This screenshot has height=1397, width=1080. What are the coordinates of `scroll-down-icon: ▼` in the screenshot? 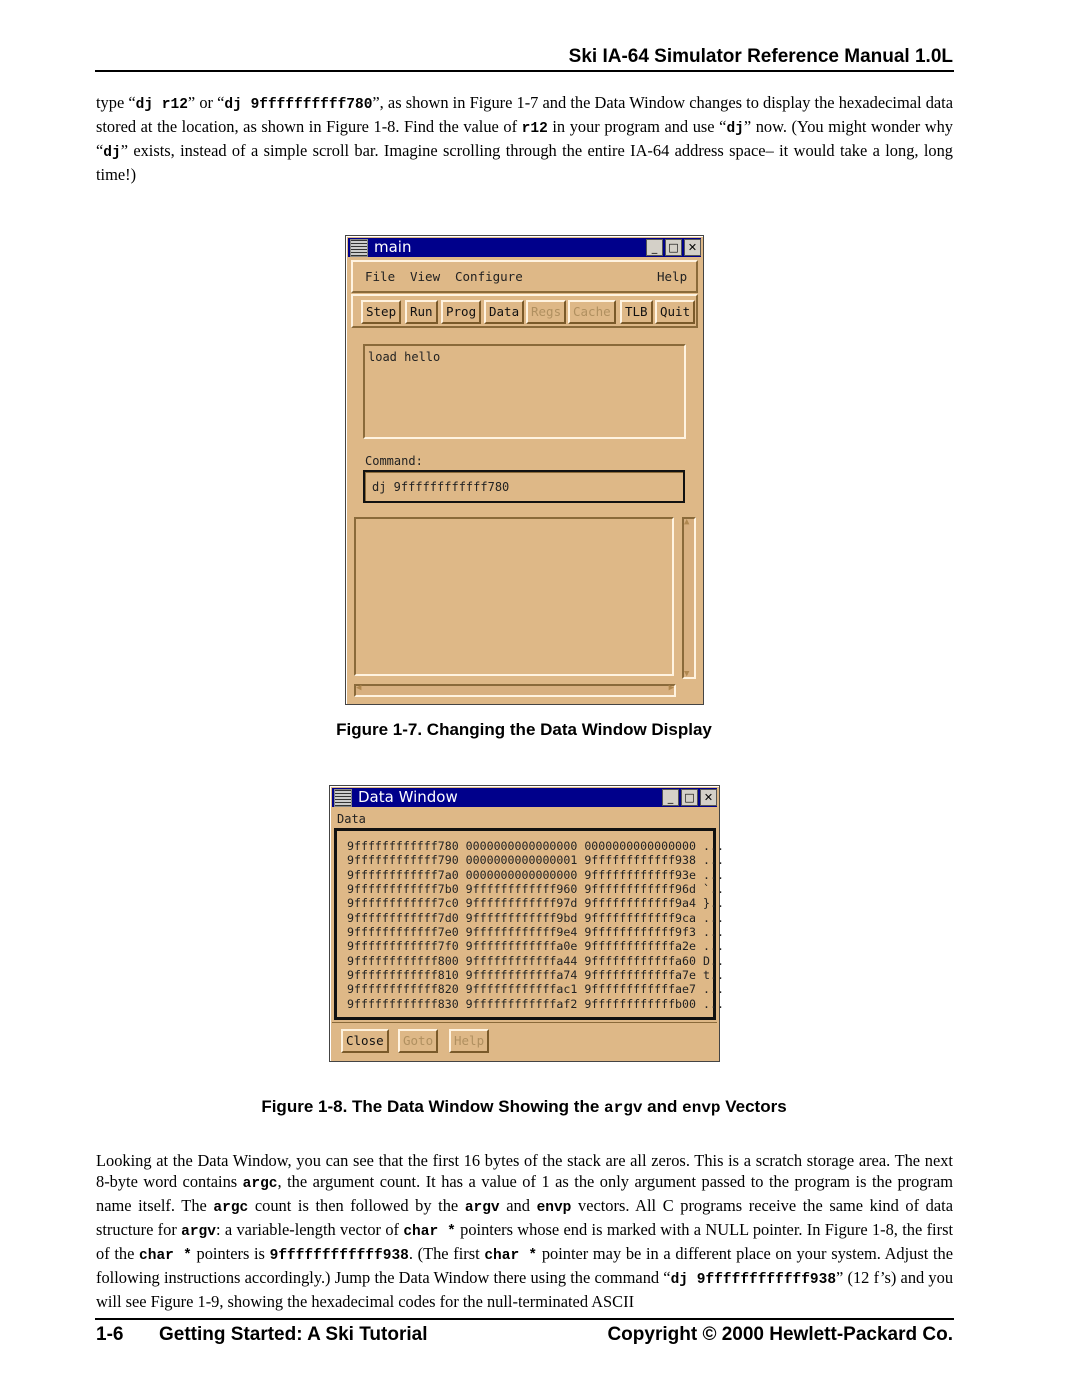 It's located at (686, 674).